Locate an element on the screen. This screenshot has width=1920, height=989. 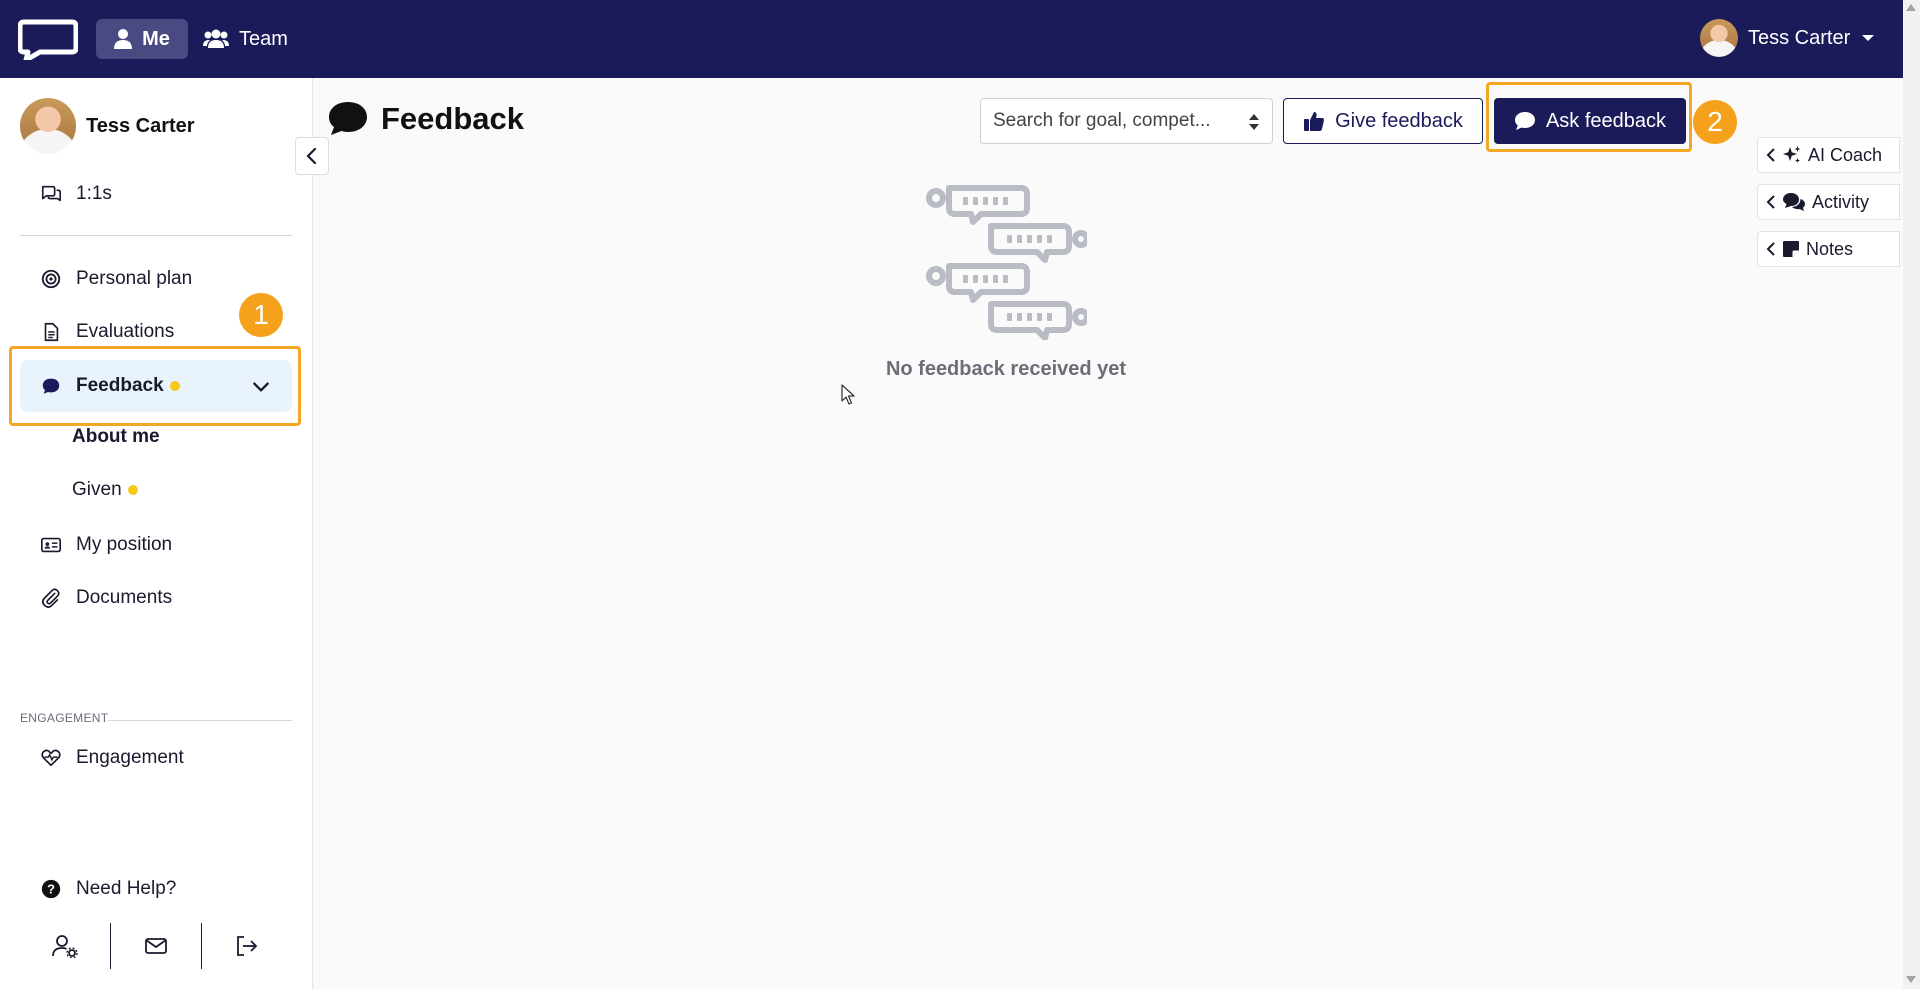
thumbs-up-icon is located at coordinates (1314, 121).